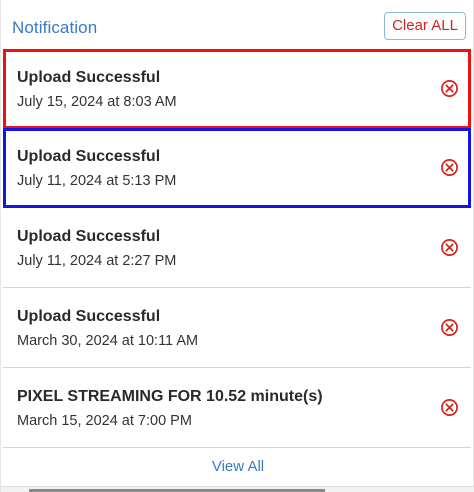 The image size is (474, 492). What do you see at coordinates (104, 421) in the screenshot?
I see `notification-item-date: March 15, 2024 at 7:00 PM` at bounding box center [104, 421].